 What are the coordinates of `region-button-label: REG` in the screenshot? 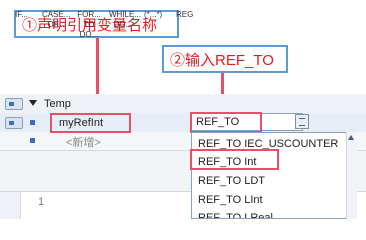 It's located at (185, 14).